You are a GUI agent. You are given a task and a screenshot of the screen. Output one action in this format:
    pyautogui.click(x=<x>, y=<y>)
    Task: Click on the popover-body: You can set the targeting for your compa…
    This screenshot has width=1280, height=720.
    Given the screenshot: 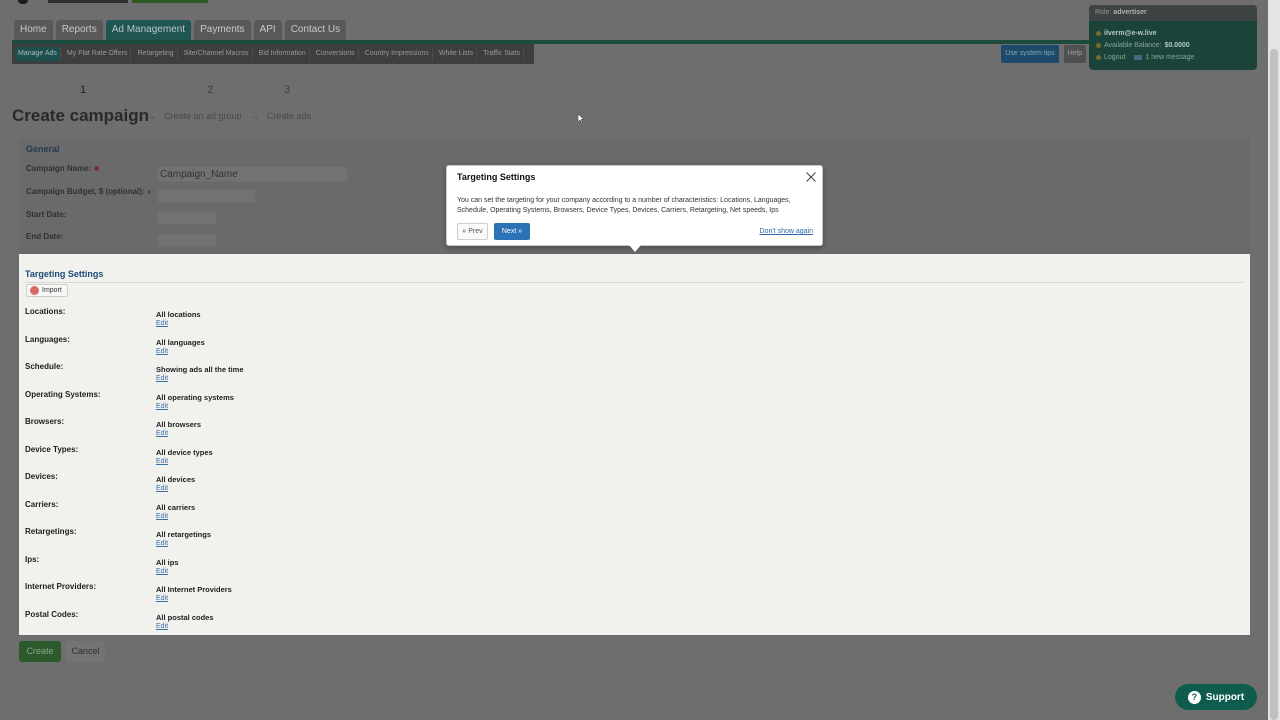 What is the action you would take?
    pyautogui.click(x=624, y=205)
    